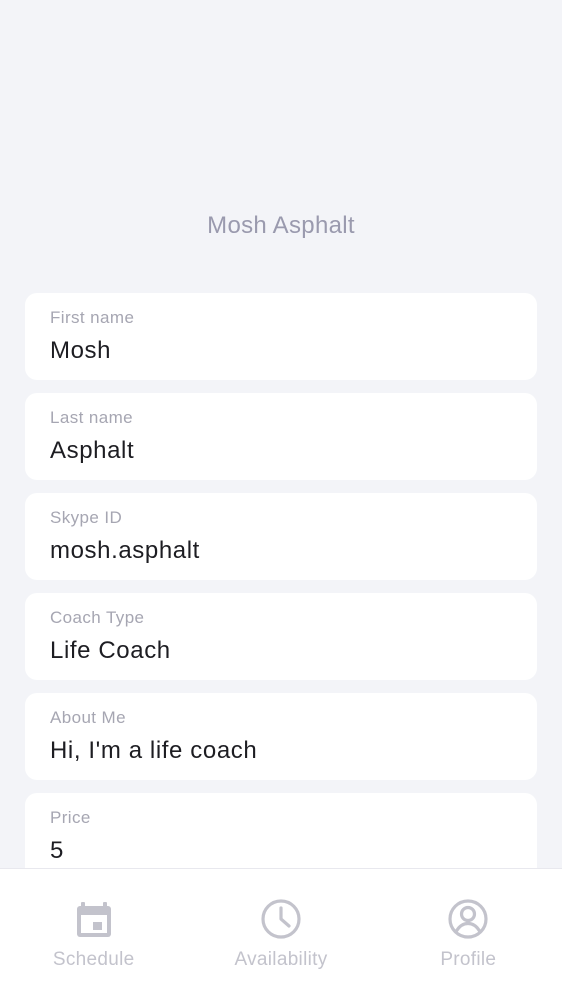 The height and width of the screenshot is (1000, 562). I want to click on nav-label-availability: Availability, so click(281, 959).